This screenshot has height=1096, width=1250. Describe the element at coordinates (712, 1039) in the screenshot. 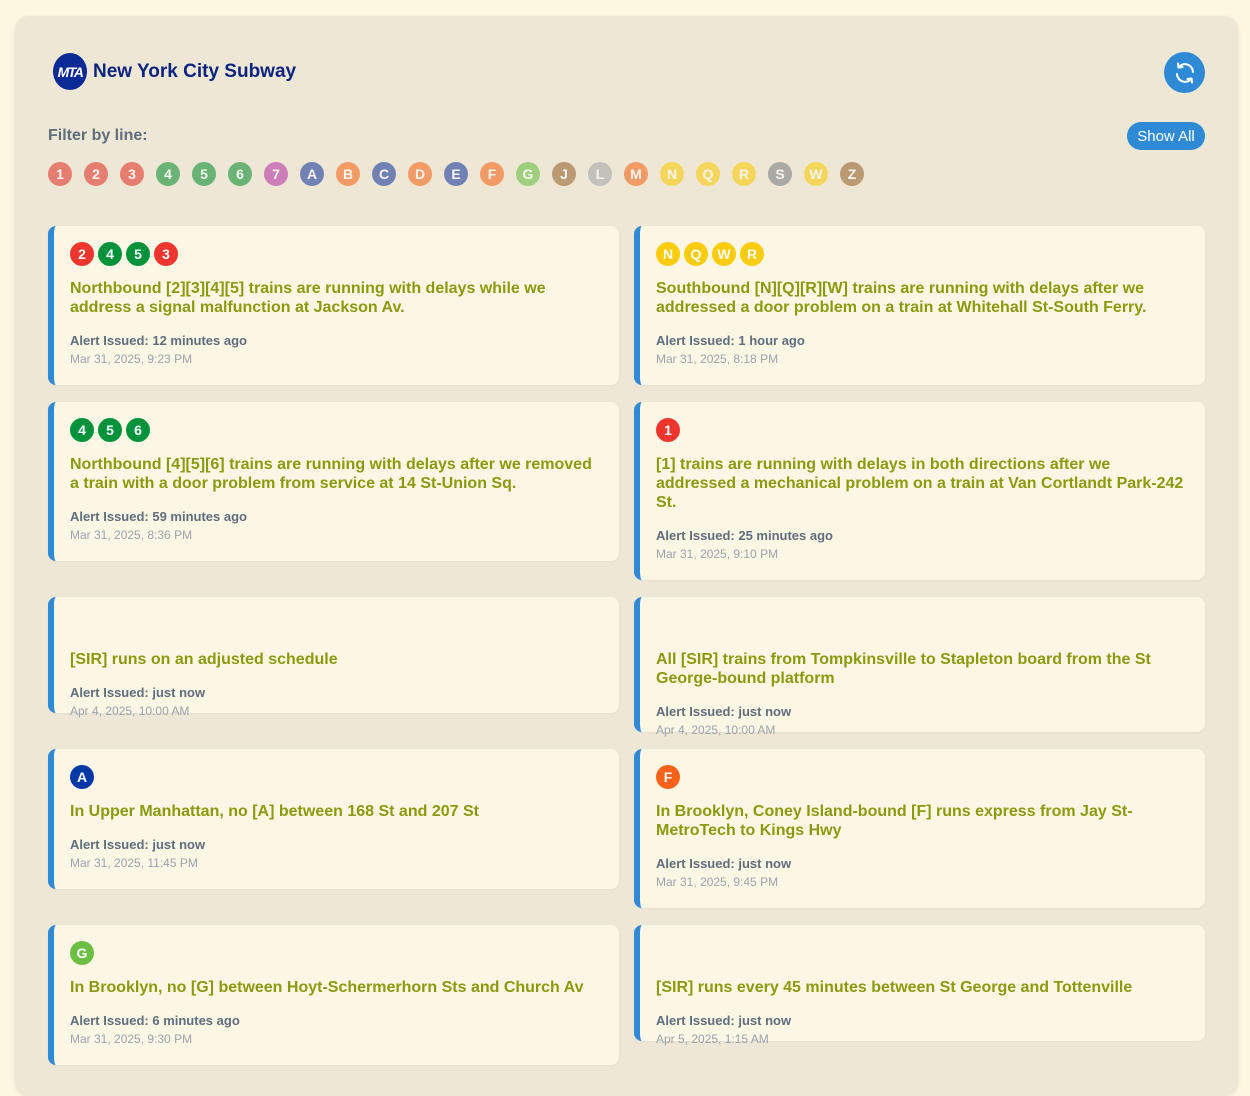

I see `alert-timestamp: Apr 5, 2025, 1:15 AM` at that location.